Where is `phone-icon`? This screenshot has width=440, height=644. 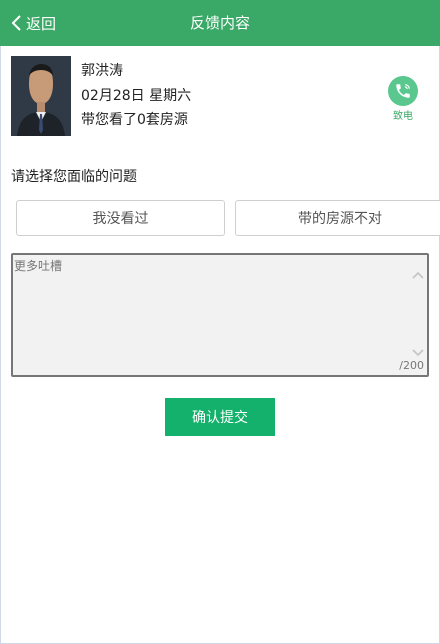 phone-icon is located at coordinates (403, 91).